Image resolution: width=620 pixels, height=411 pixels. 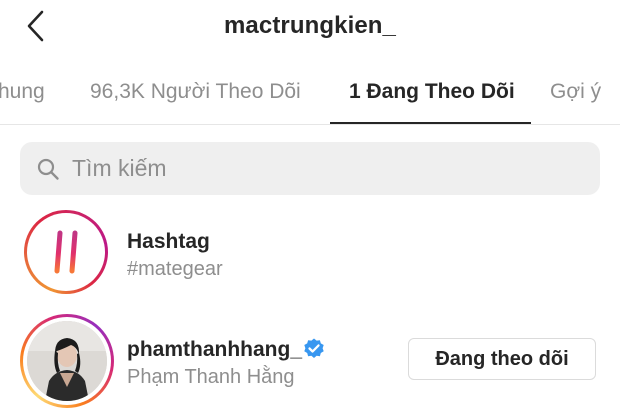 What do you see at coordinates (195, 92) in the screenshot?
I see `tab-followers: 96,3K Người Theo Dõi` at bounding box center [195, 92].